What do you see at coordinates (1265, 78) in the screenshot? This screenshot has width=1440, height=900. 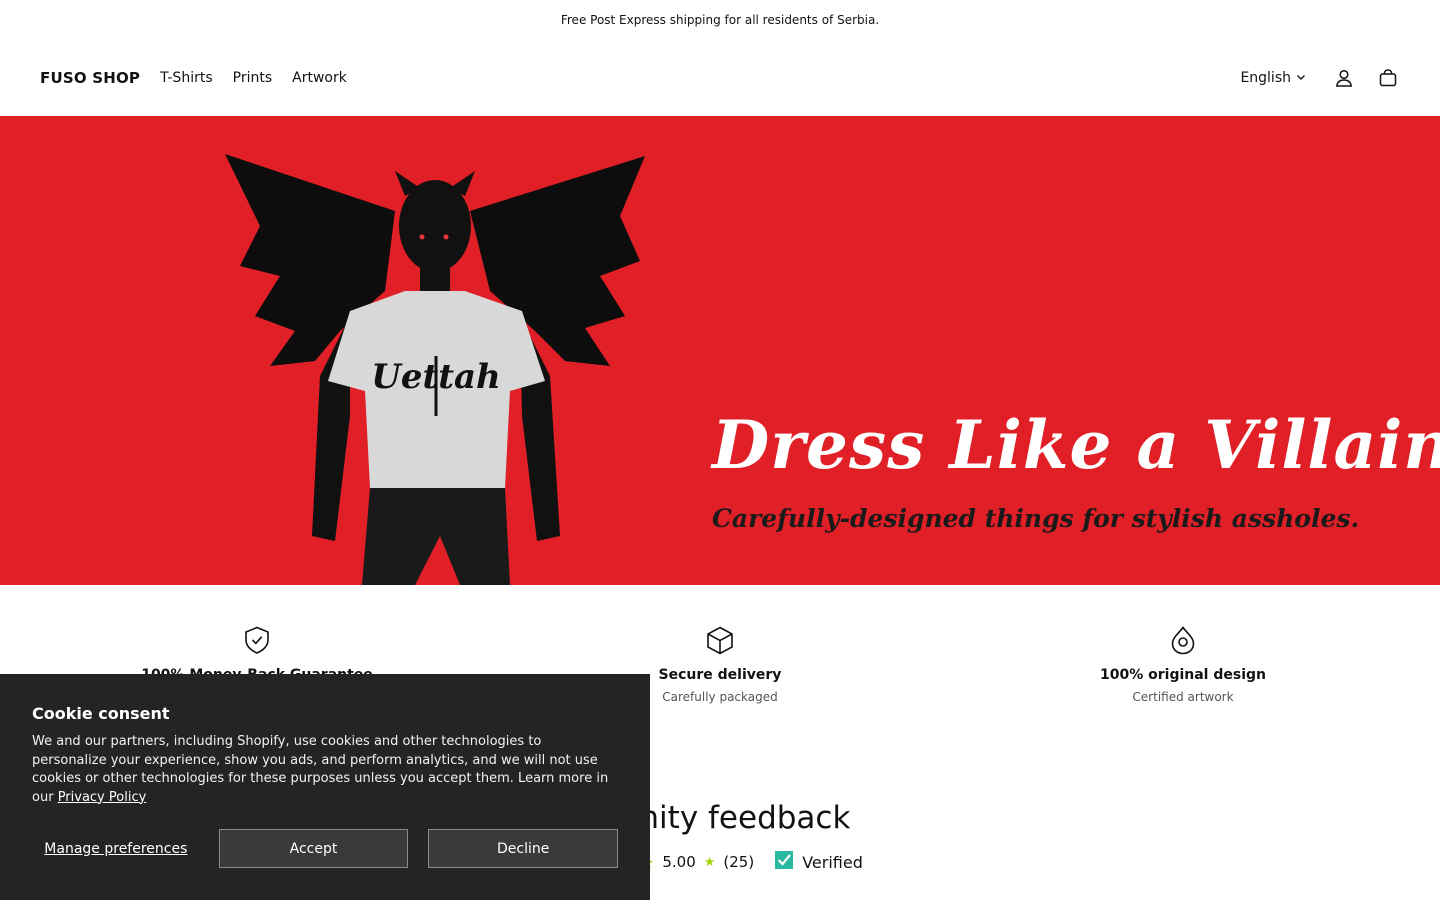 I see `language-label: English` at bounding box center [1265, 78].